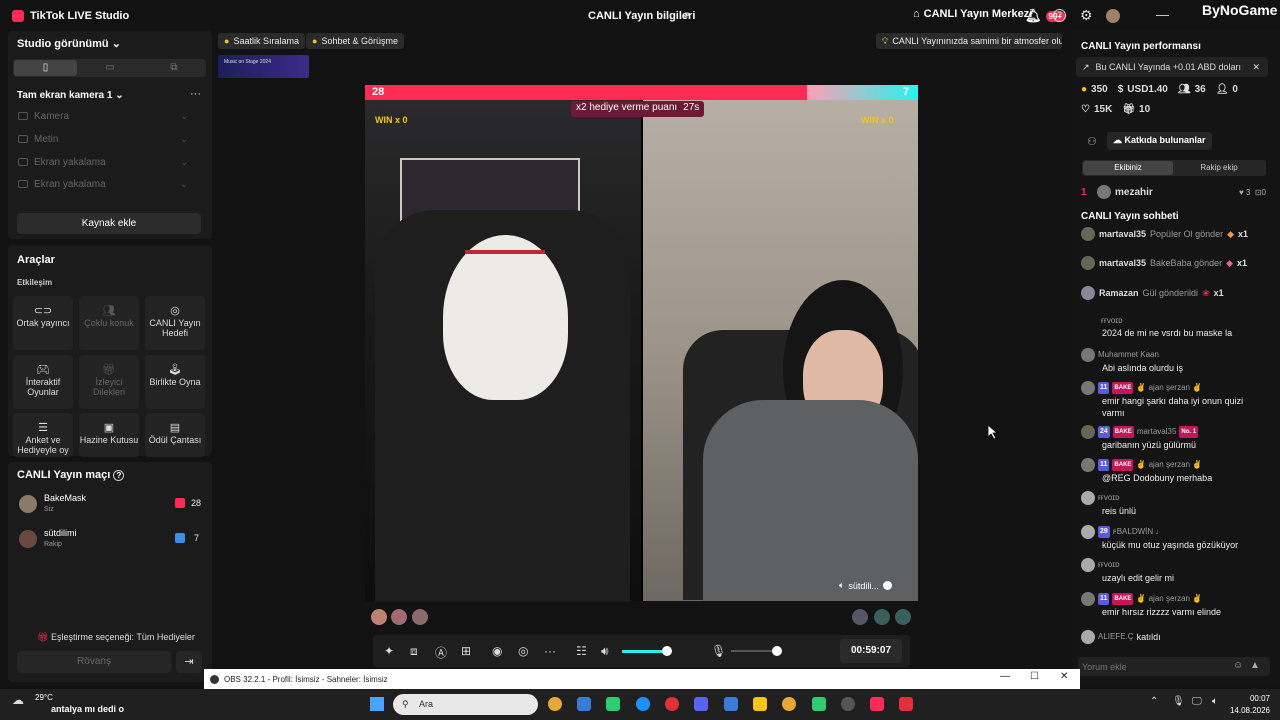  Describe the element at coordinates (906, 704) in the screenshot. I see `youtube-icon` at that location.